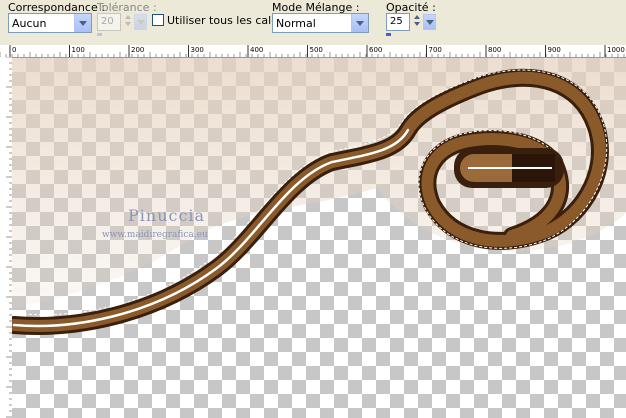  Describe the element at coordinates (316, 50) in the screenshot. I see `ruler-tick-label: 500` at that location.